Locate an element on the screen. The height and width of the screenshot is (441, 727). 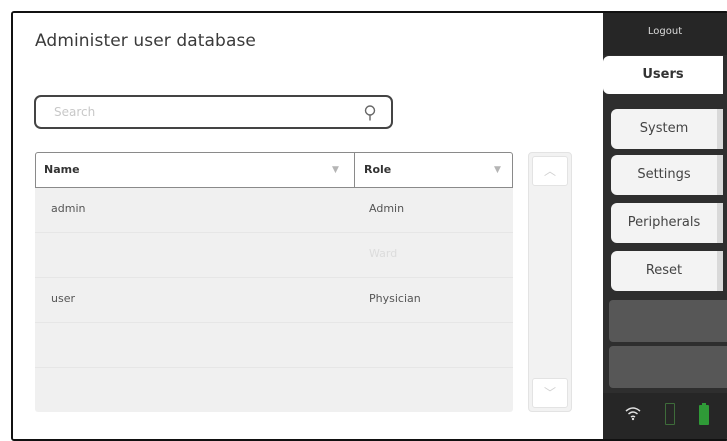
cell-role: Admin is located at coordinates (387, 208).